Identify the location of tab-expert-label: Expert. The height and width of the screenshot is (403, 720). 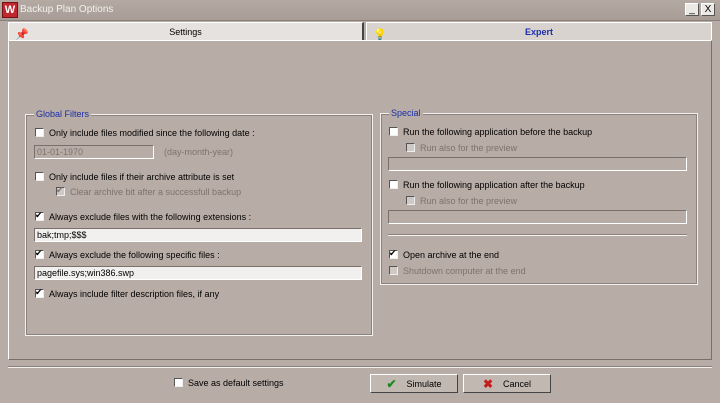
(538, 32).